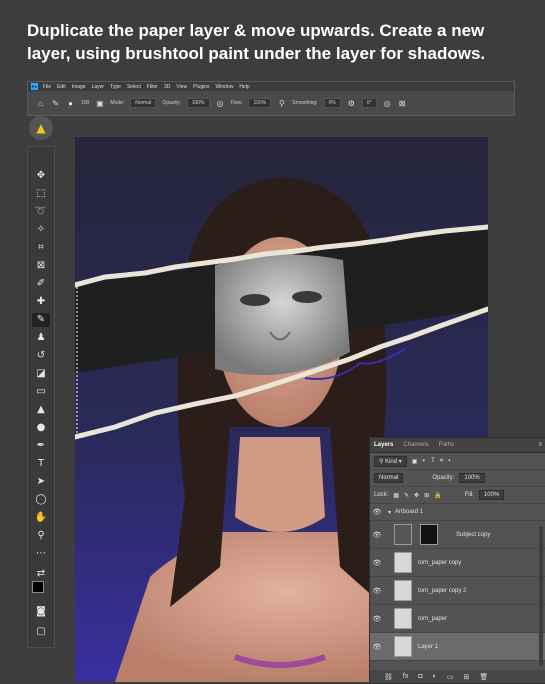 Image resolution: width=545 pixels, height=684 pixels. Describe the element at coordinates (332, 103) in the screenshot. I see `smoothing-input: 0%` at that location.